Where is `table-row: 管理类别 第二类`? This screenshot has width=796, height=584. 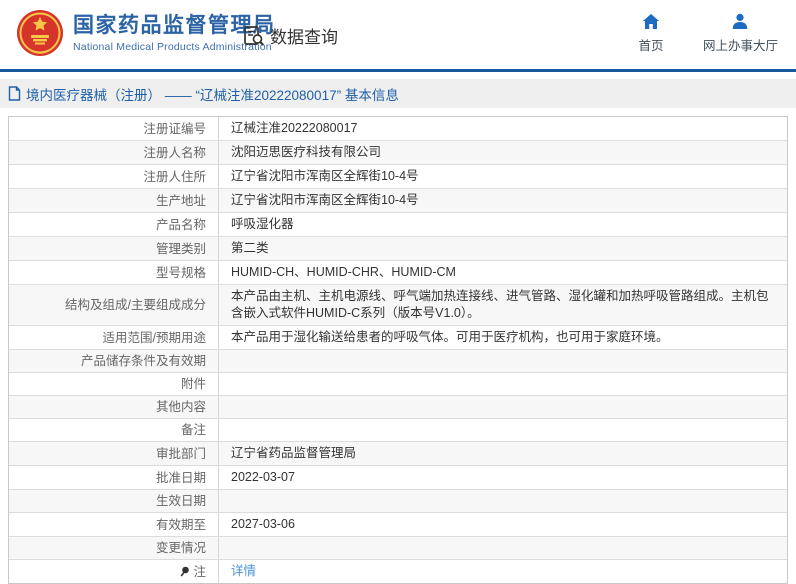
table-row: 管理类别 第二类 is located at coordinates (398, 249).